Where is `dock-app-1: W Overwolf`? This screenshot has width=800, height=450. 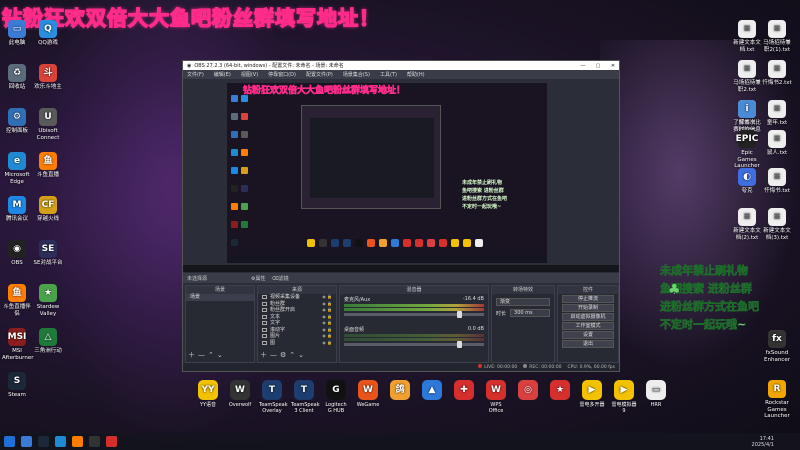 dock-app-1: W Overwolf is located at coordinates (240, 397).